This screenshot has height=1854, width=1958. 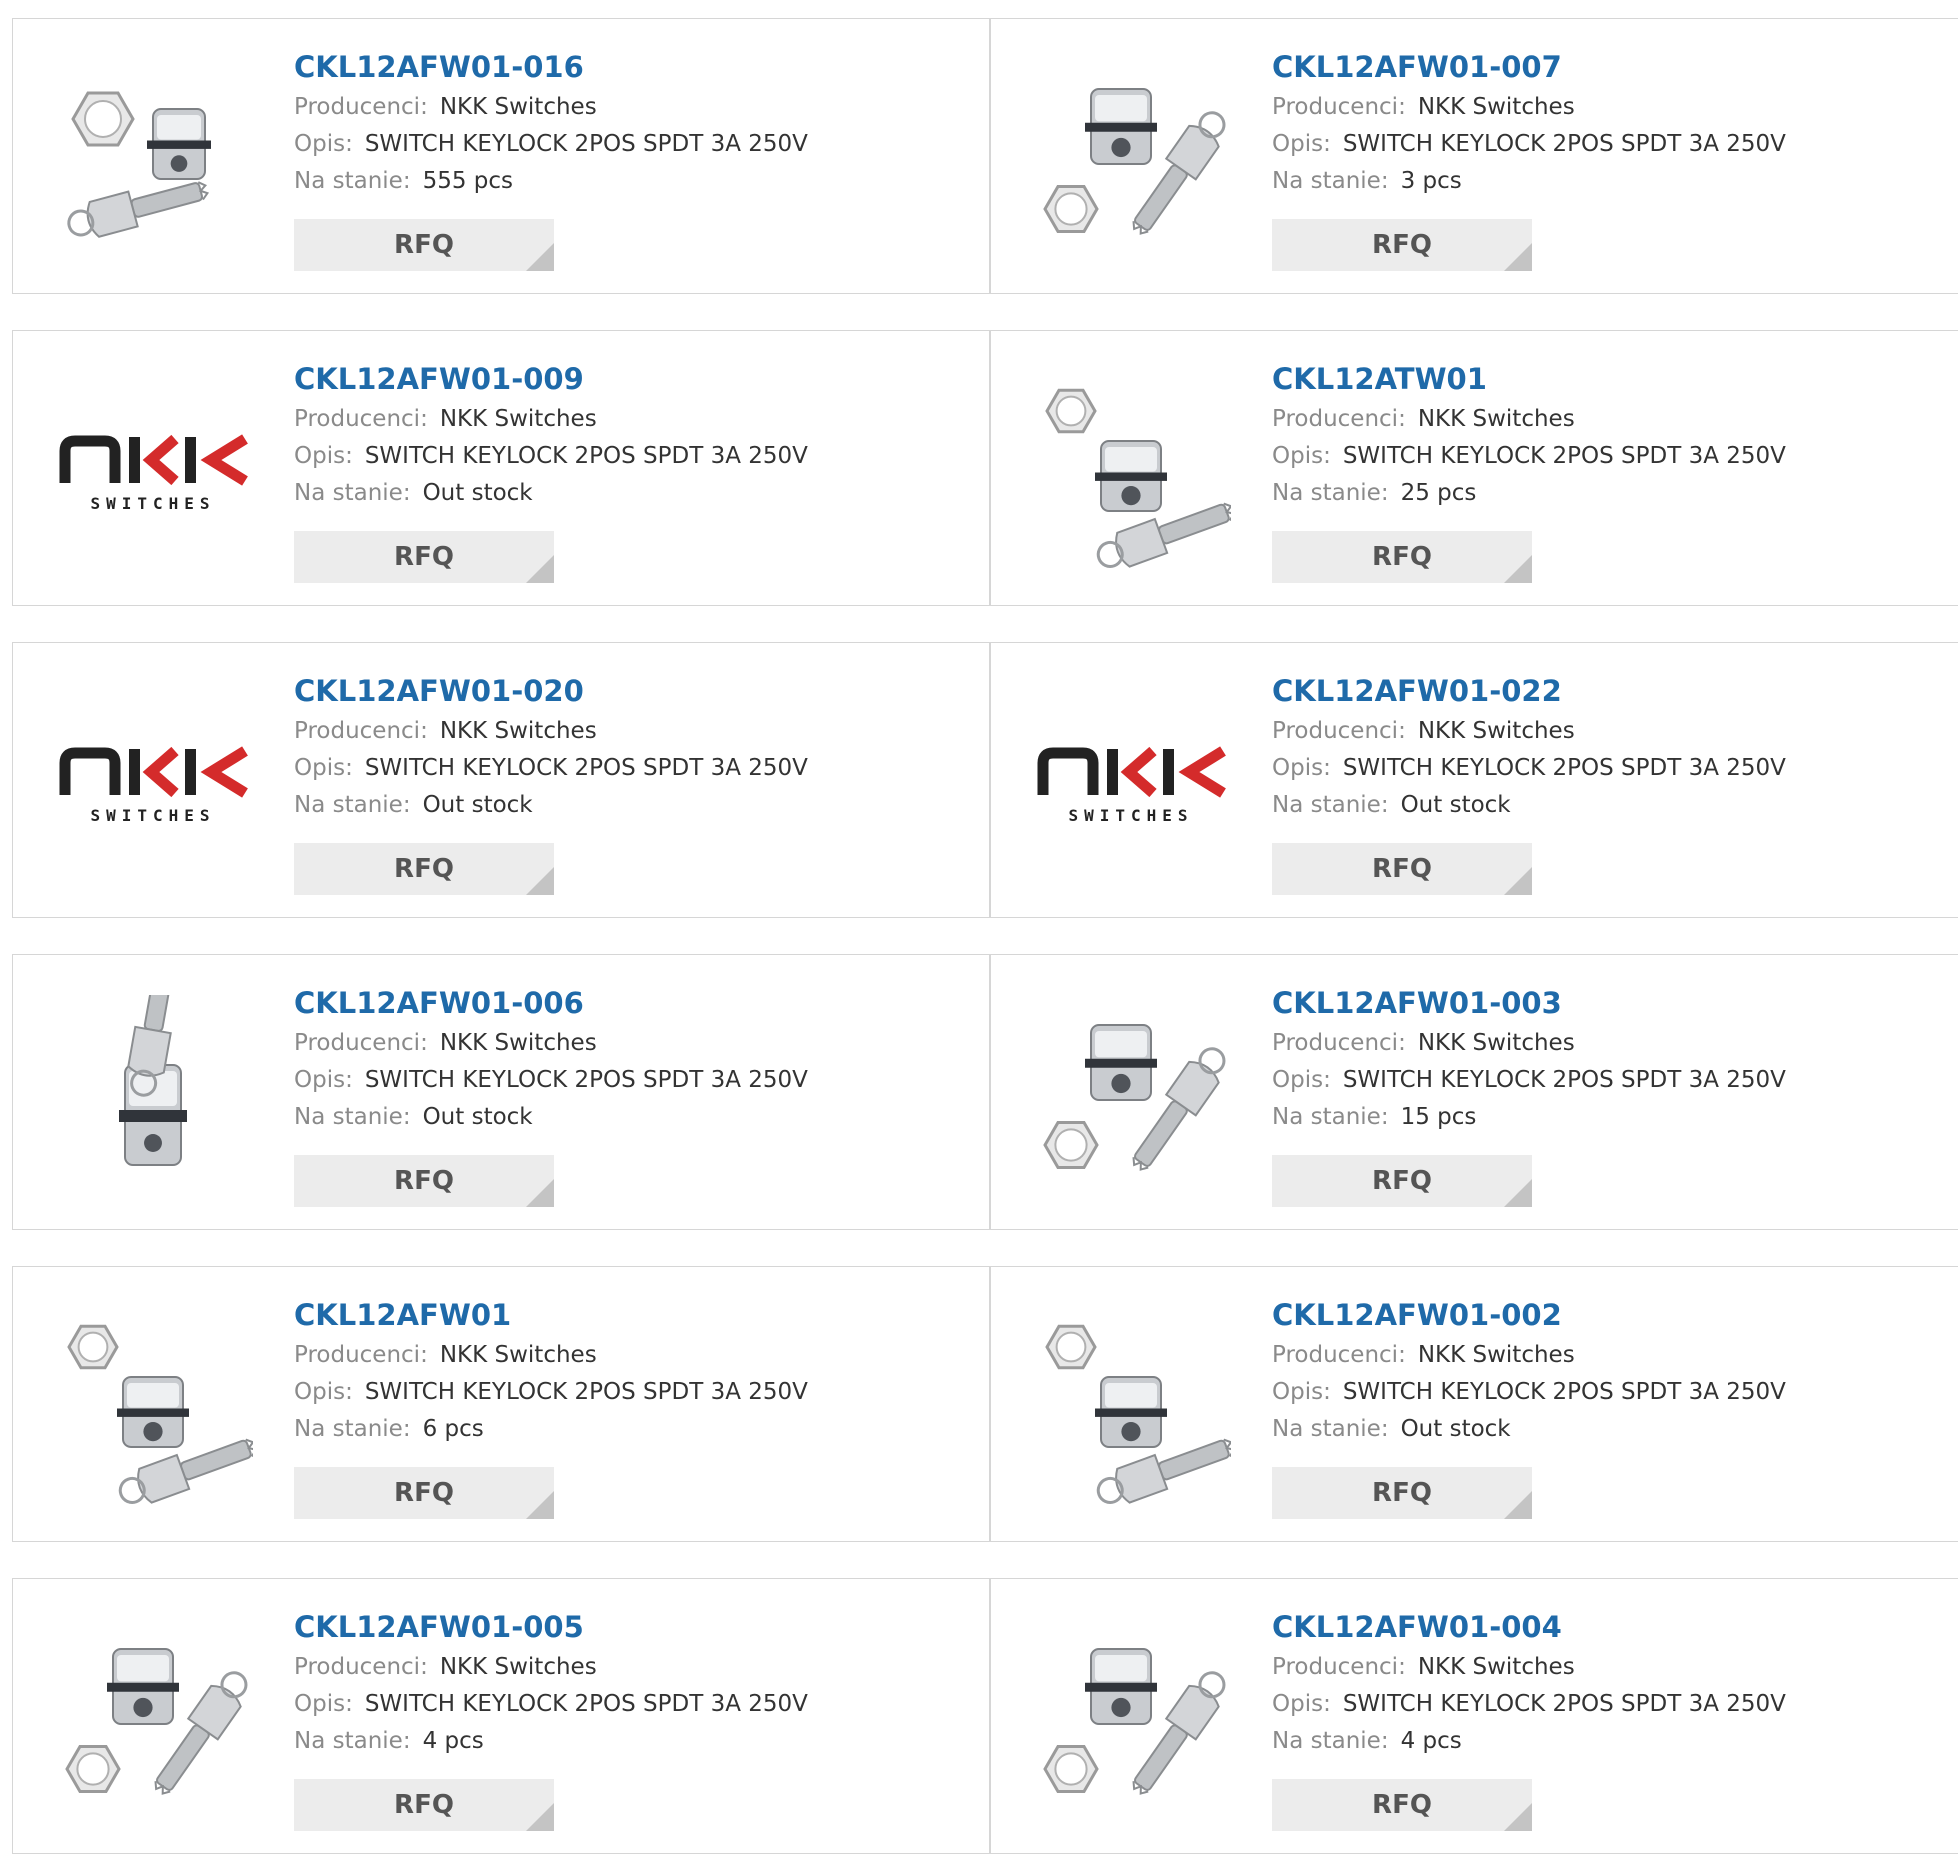 What do you see at coordinates (1610, 693) in the screenshot?
I see `part-number-link: CKL12AFW01-022` at bounding box center [1610, 693].